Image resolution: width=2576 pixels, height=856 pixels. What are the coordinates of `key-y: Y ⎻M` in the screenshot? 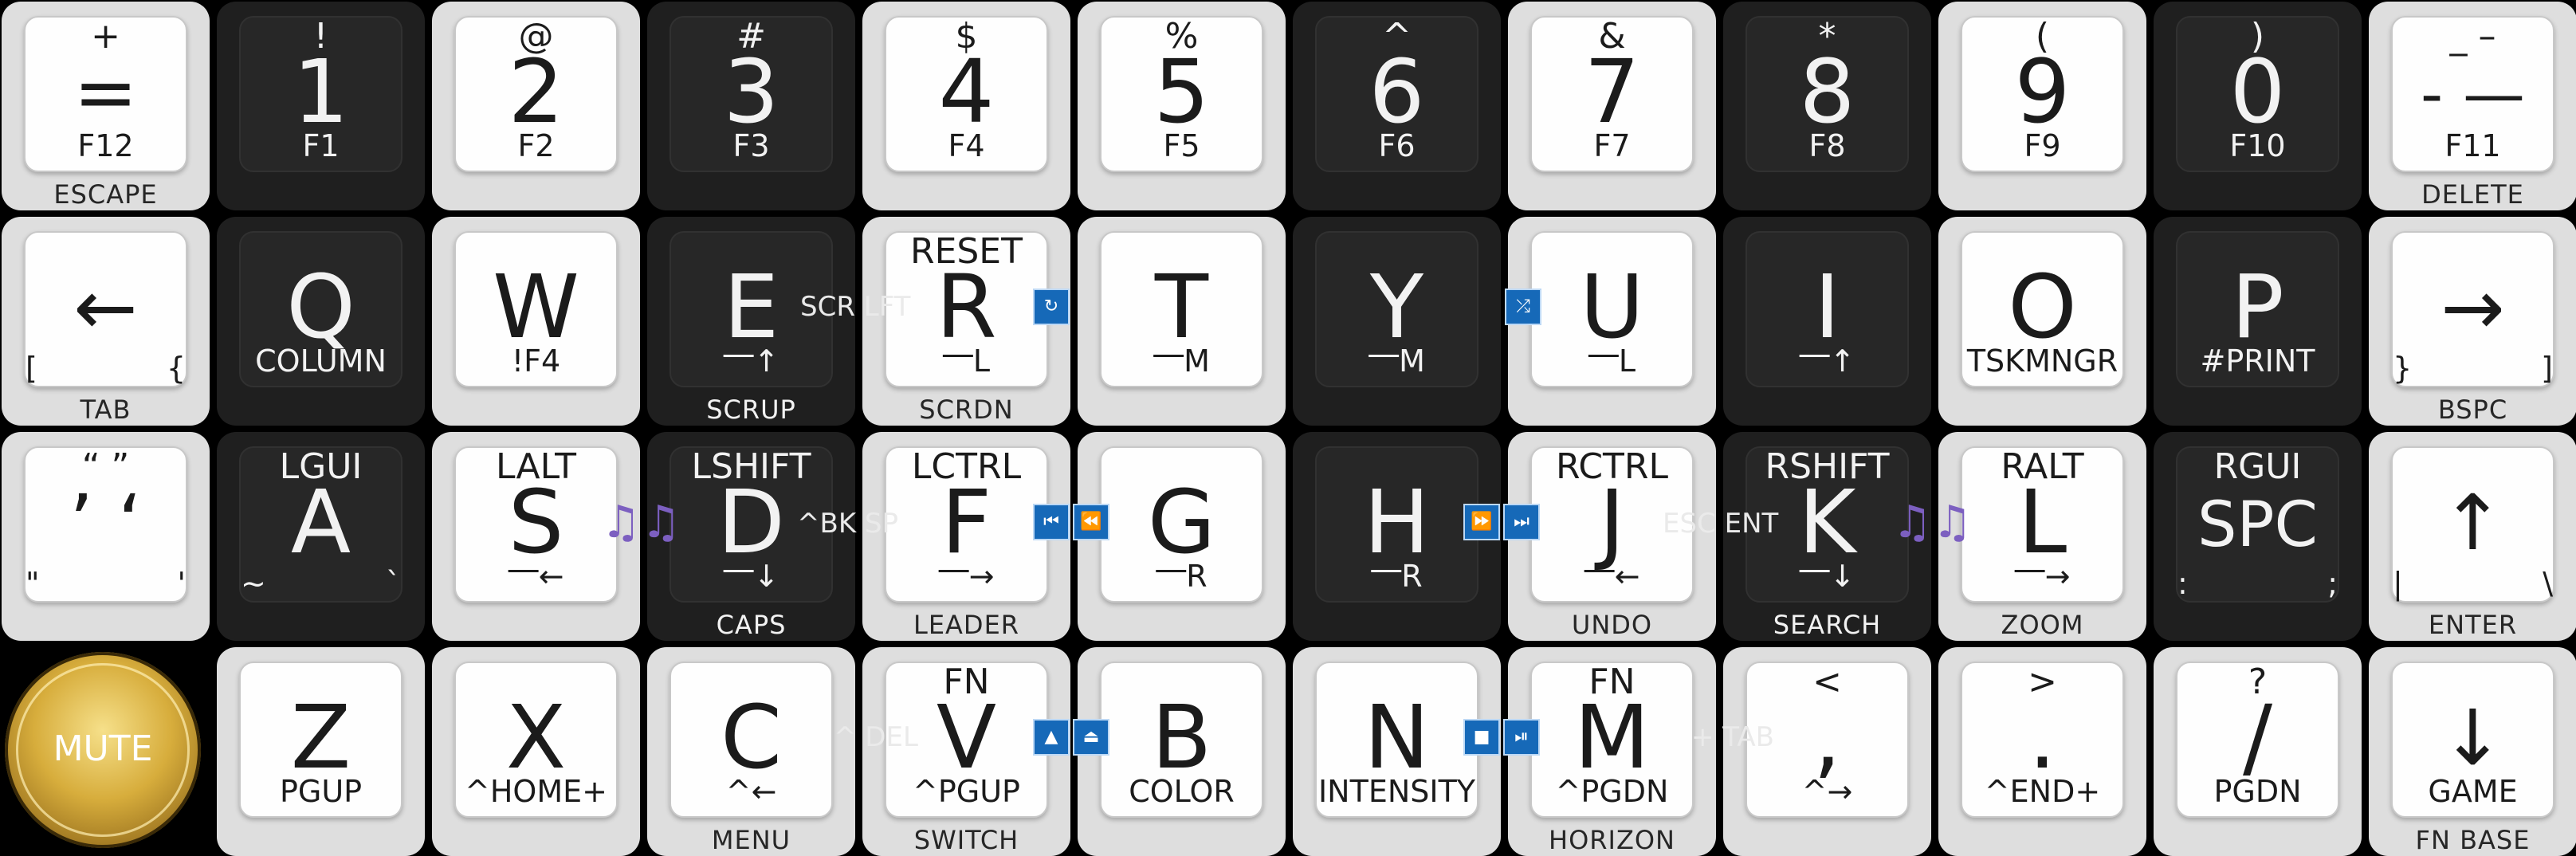 It's located at (1397, 322).